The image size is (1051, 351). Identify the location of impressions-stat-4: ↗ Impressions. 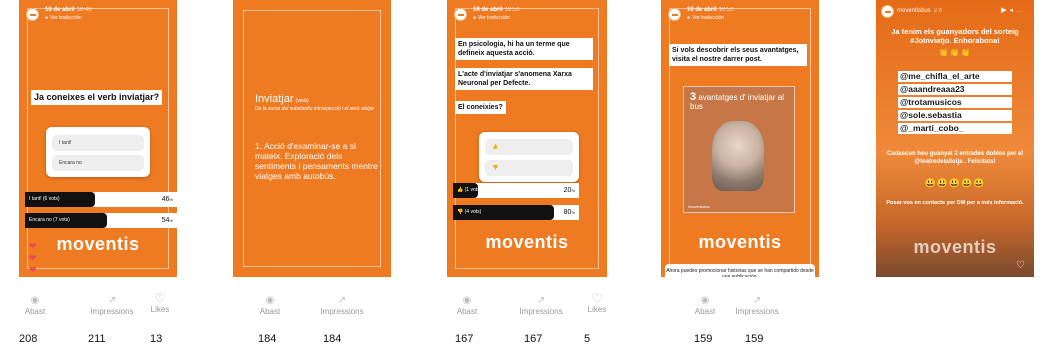
(757, 305).